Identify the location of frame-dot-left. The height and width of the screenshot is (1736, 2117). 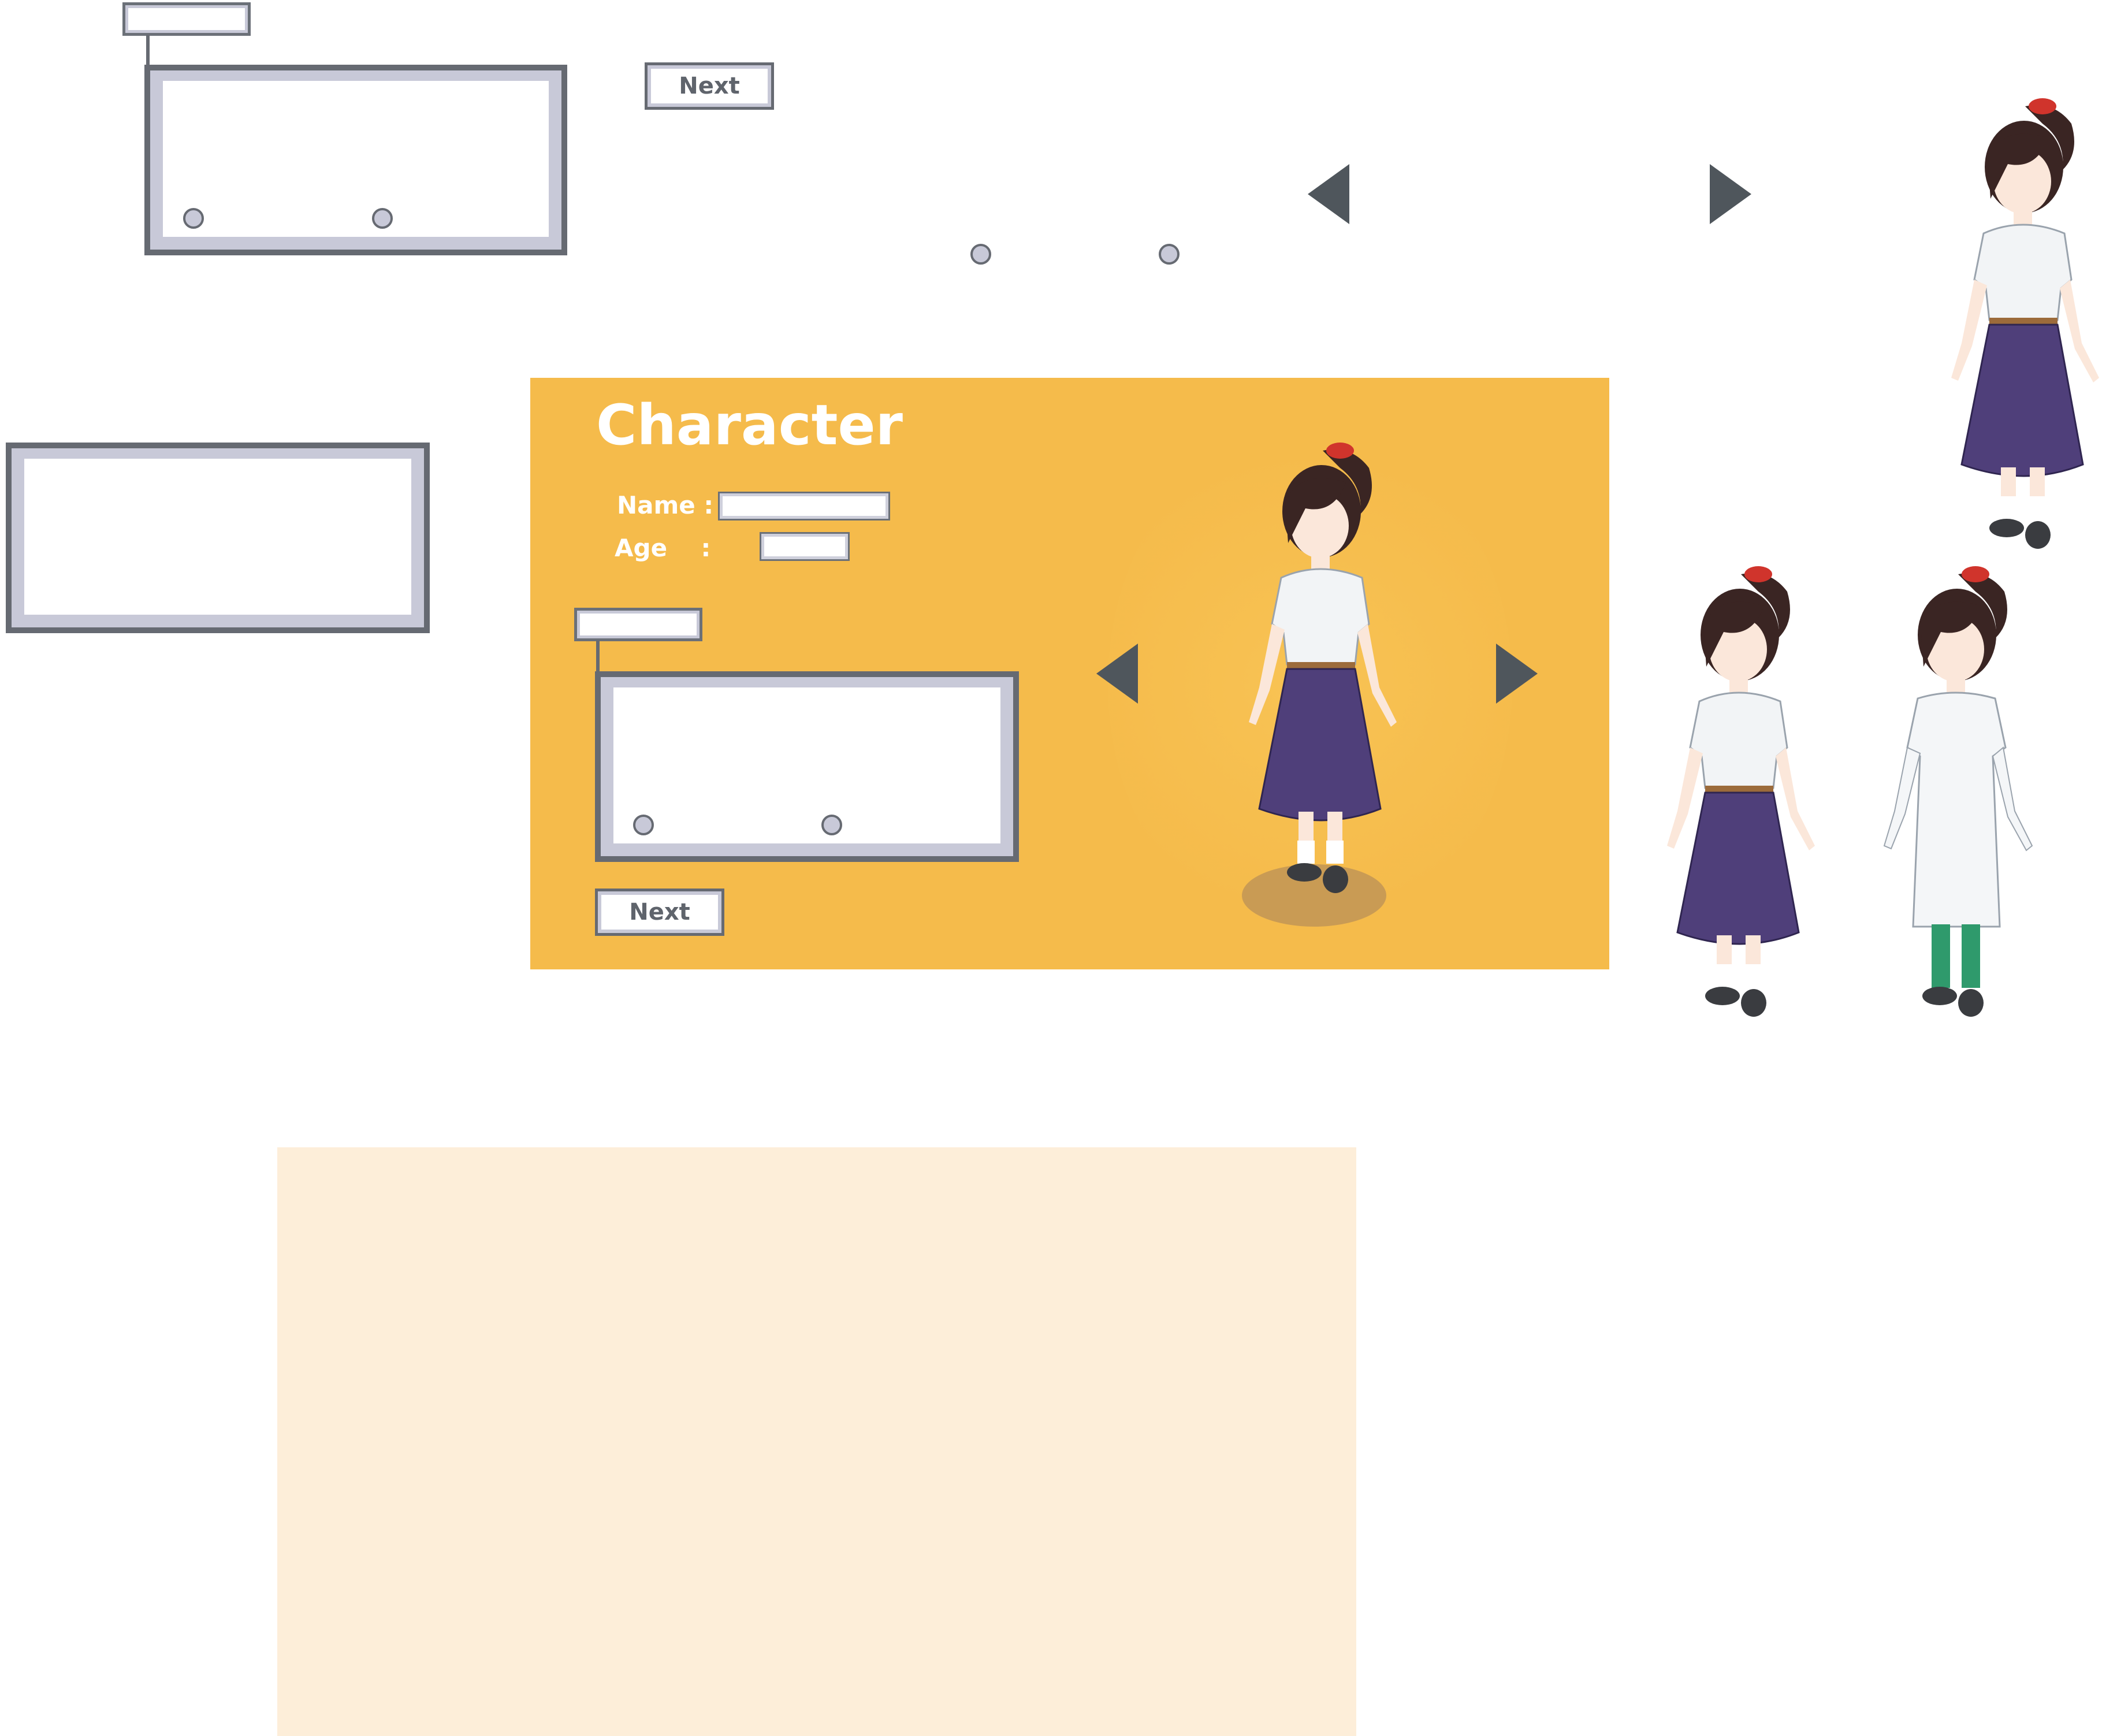
(193, 218).